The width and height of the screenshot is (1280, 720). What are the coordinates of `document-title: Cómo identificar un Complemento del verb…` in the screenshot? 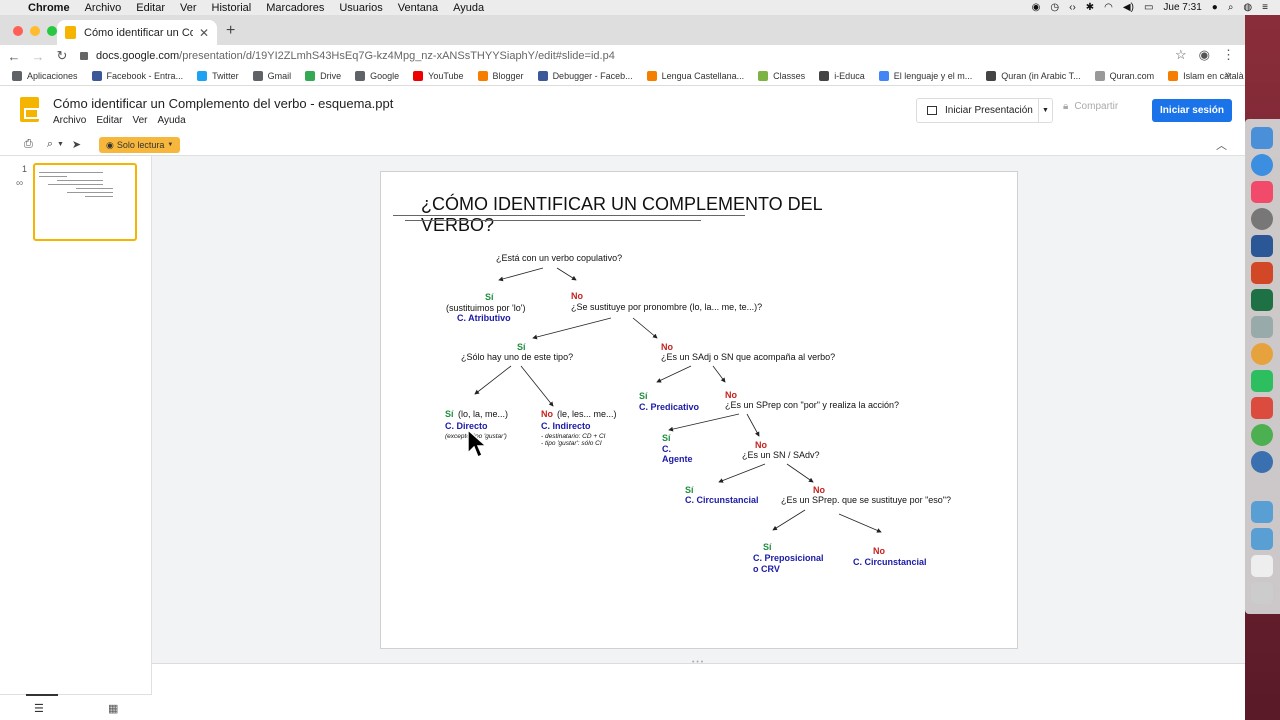 It's located at (223, 103).